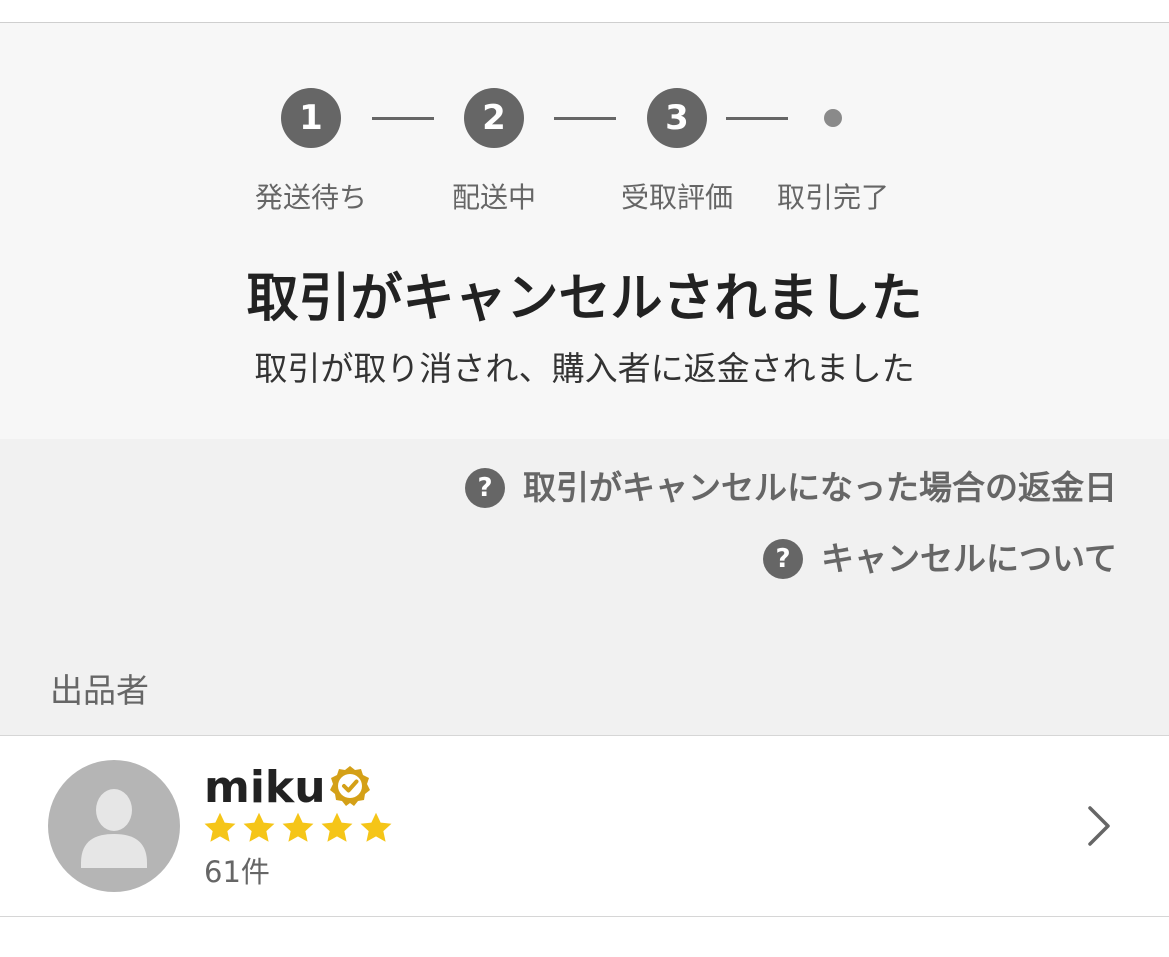  I want to click on step-4-label: 取引完了, so click(832, 197).